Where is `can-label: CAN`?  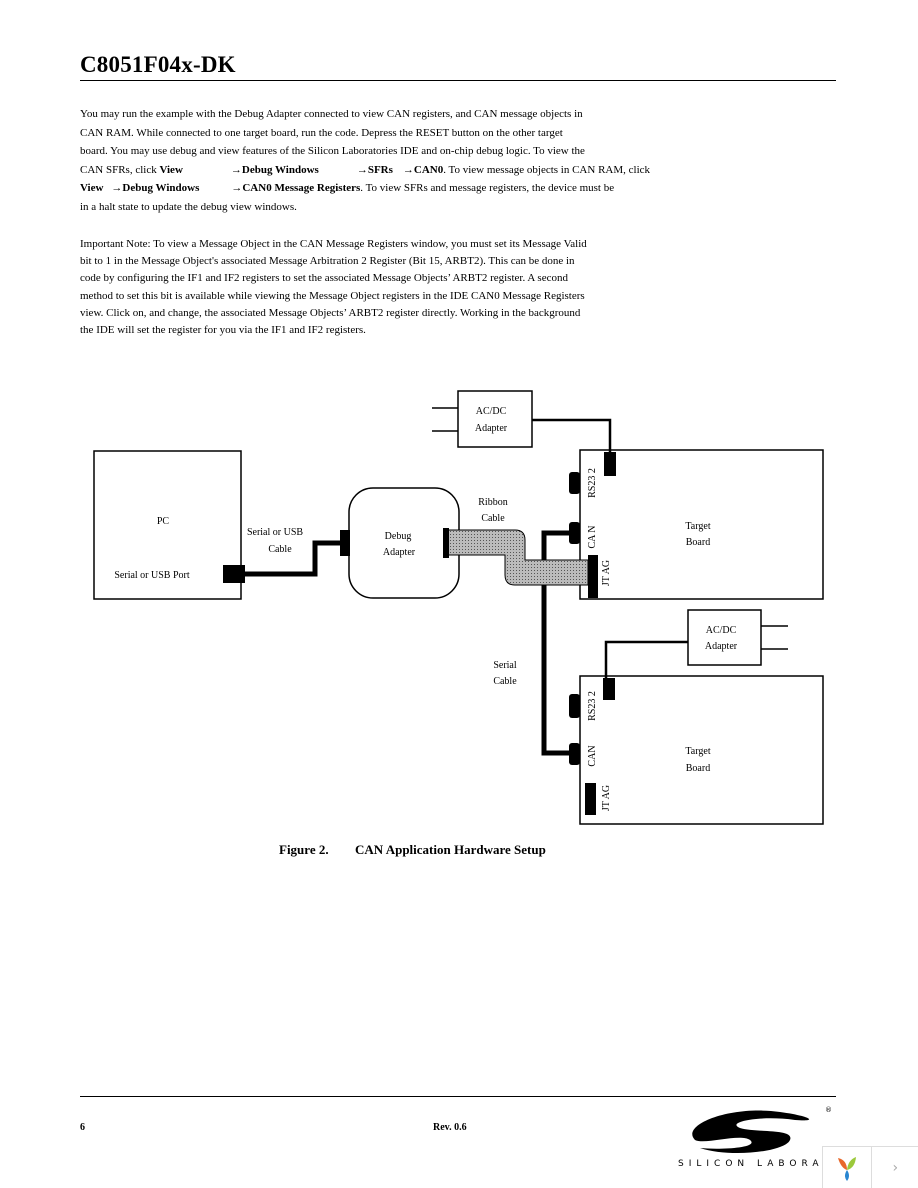 can-label: CAN is located at coordinates (592, 755).